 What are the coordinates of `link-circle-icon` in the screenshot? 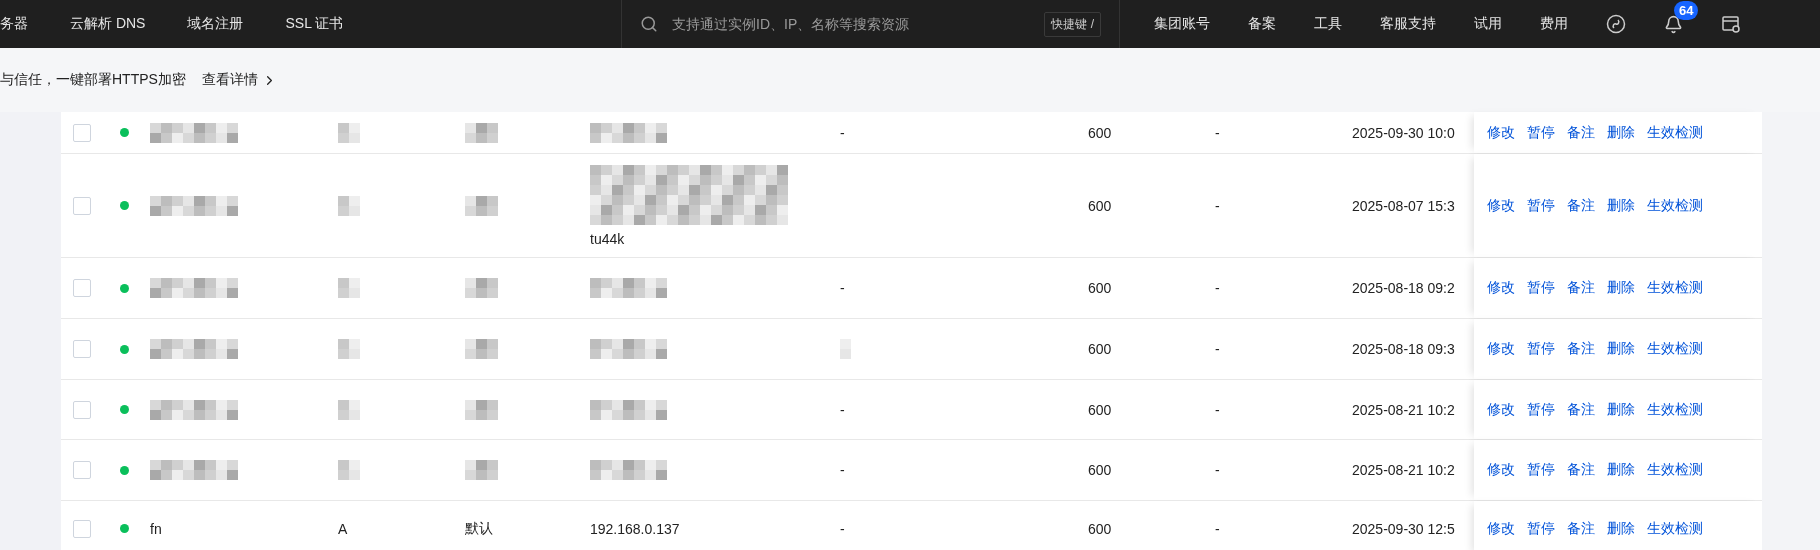 It's located at (1616, 24).